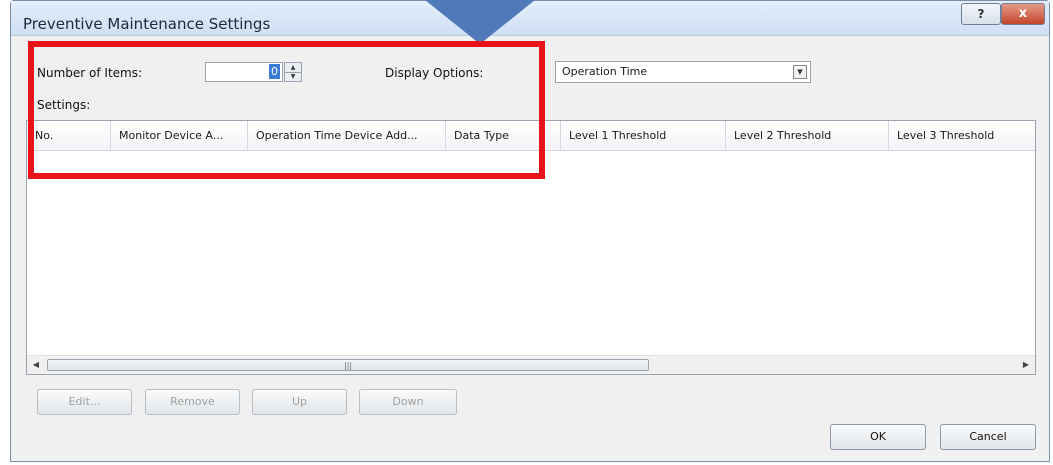 The image size is (1053, 465). What do you see at coordinates (988, 437) in the screenshot?
I see `cancel-button: Cancel` at bounding box center [988, 437].